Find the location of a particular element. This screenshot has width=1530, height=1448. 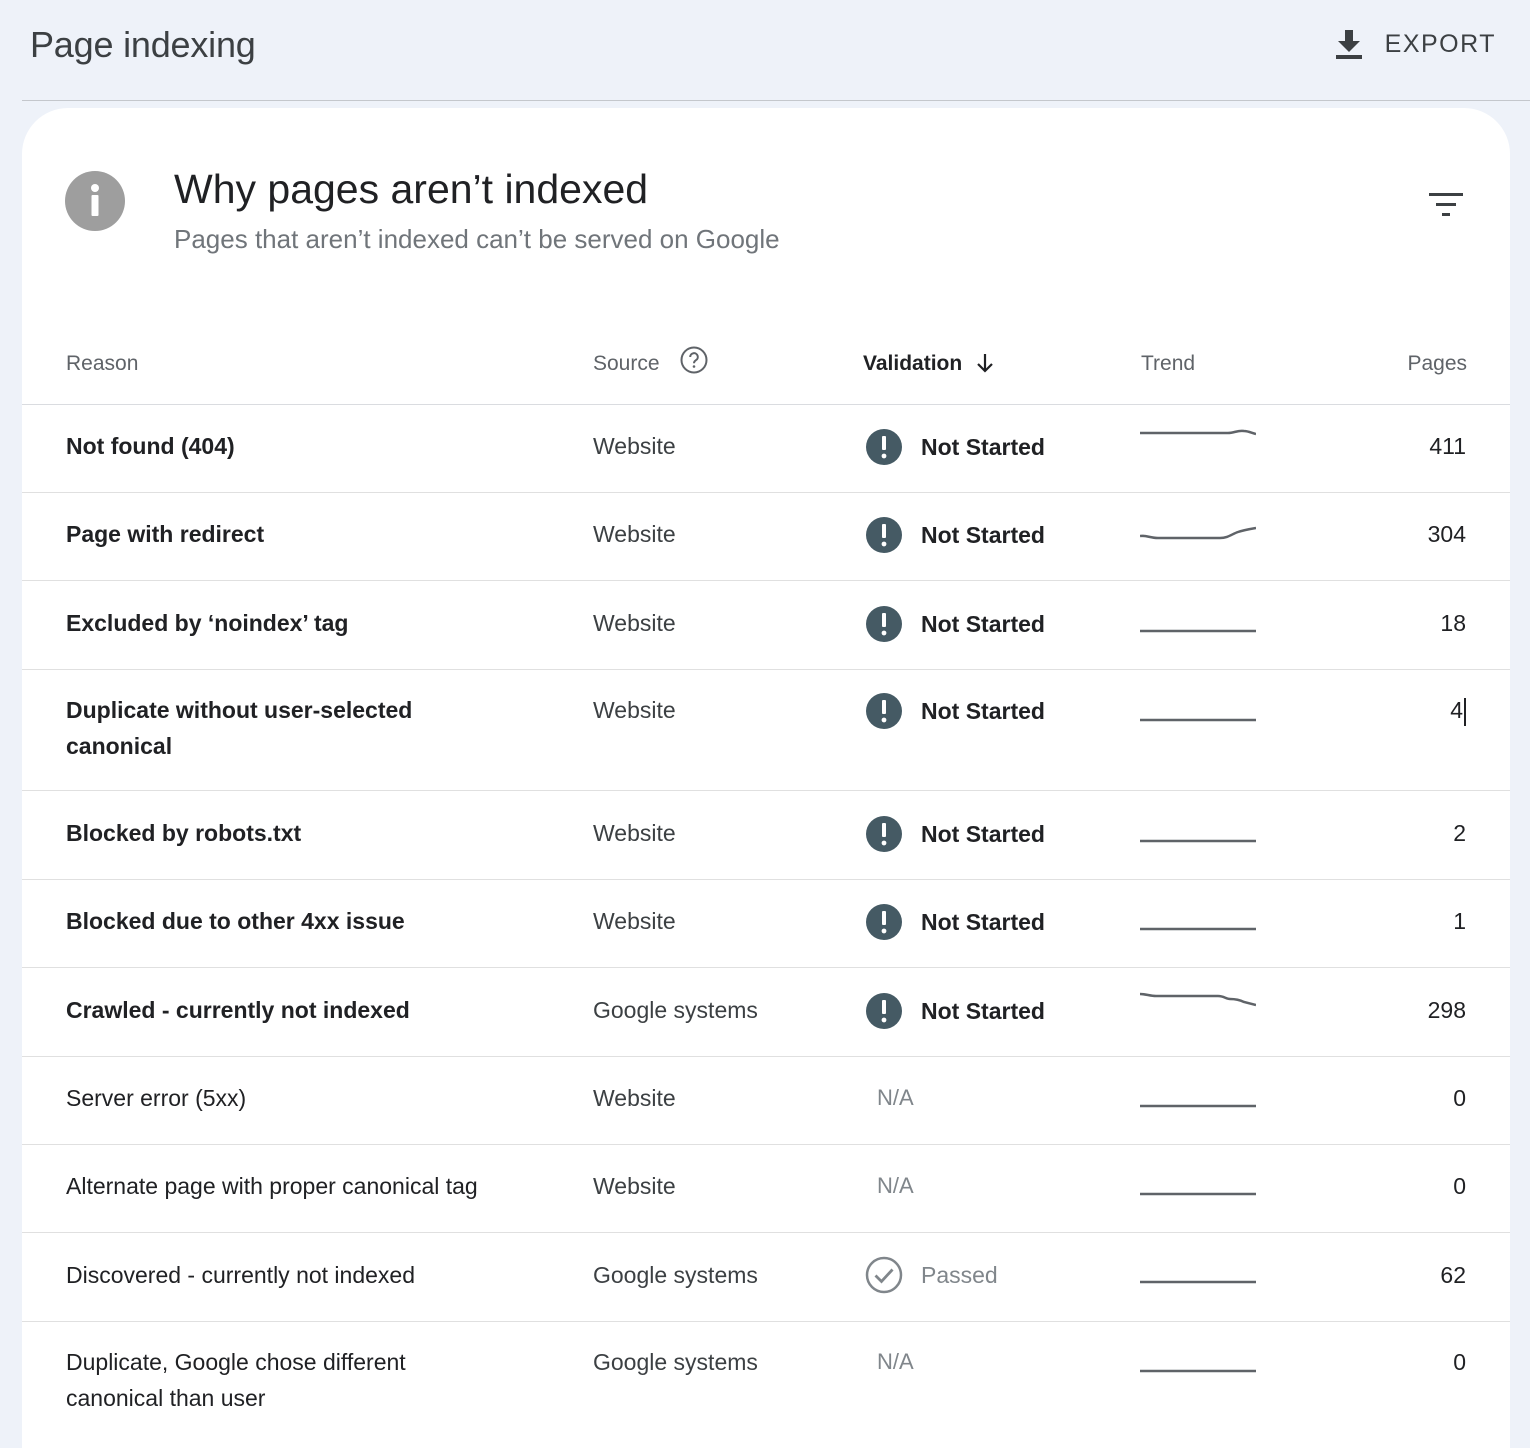

col-validation: Validation is located at coordinates (912, 364).